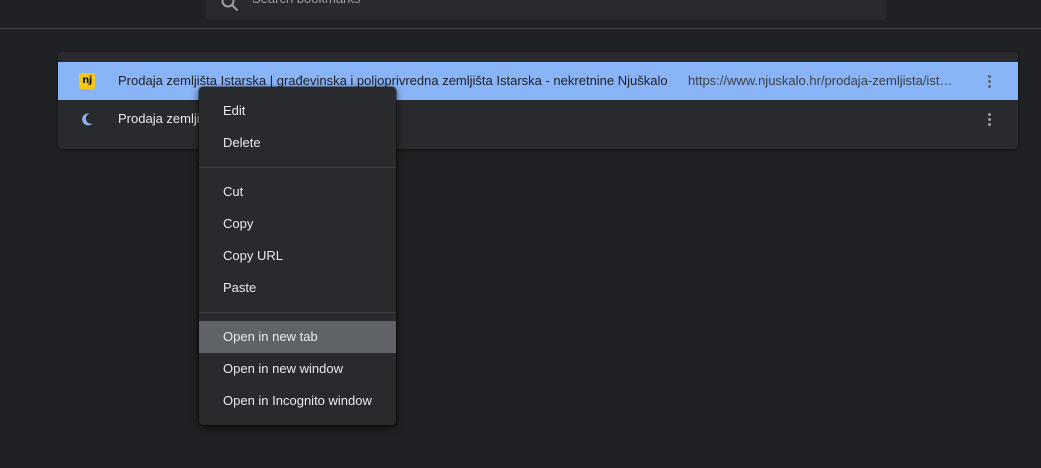 The width and height of the screenshot is (1041, 468). I want to click on moon-icon, so click(87, 119).